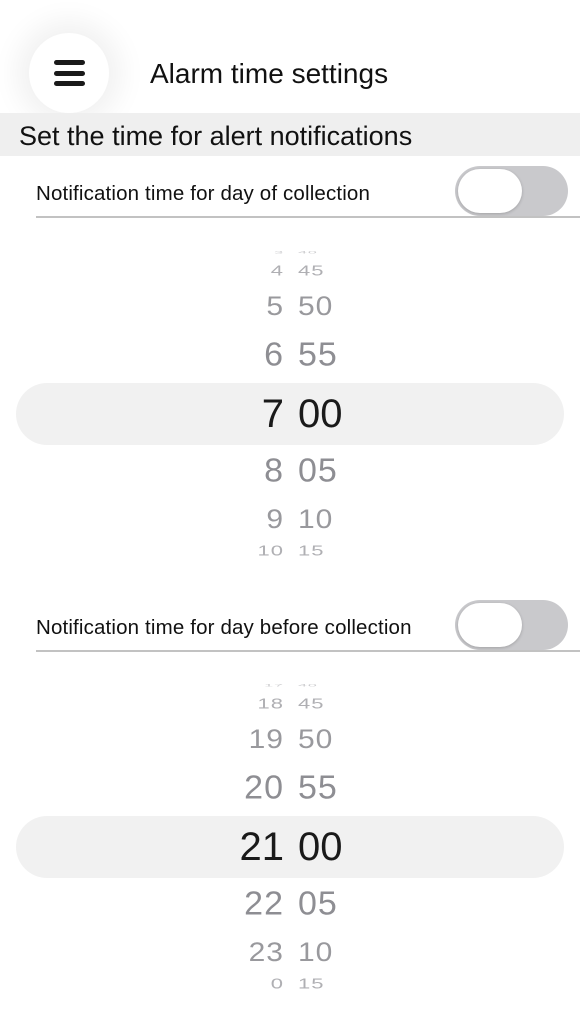  What do you see at coordinates (290, 953) in the screenshot?
I see `picker-row: 23 10` at bounding box center [290, 953].